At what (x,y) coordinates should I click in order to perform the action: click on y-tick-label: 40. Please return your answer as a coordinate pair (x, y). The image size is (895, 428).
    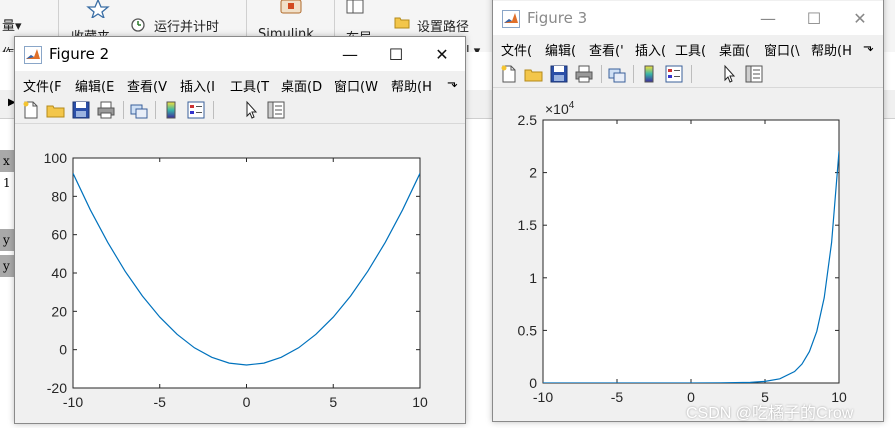
    Looking at the image, I should click on (59, 273).